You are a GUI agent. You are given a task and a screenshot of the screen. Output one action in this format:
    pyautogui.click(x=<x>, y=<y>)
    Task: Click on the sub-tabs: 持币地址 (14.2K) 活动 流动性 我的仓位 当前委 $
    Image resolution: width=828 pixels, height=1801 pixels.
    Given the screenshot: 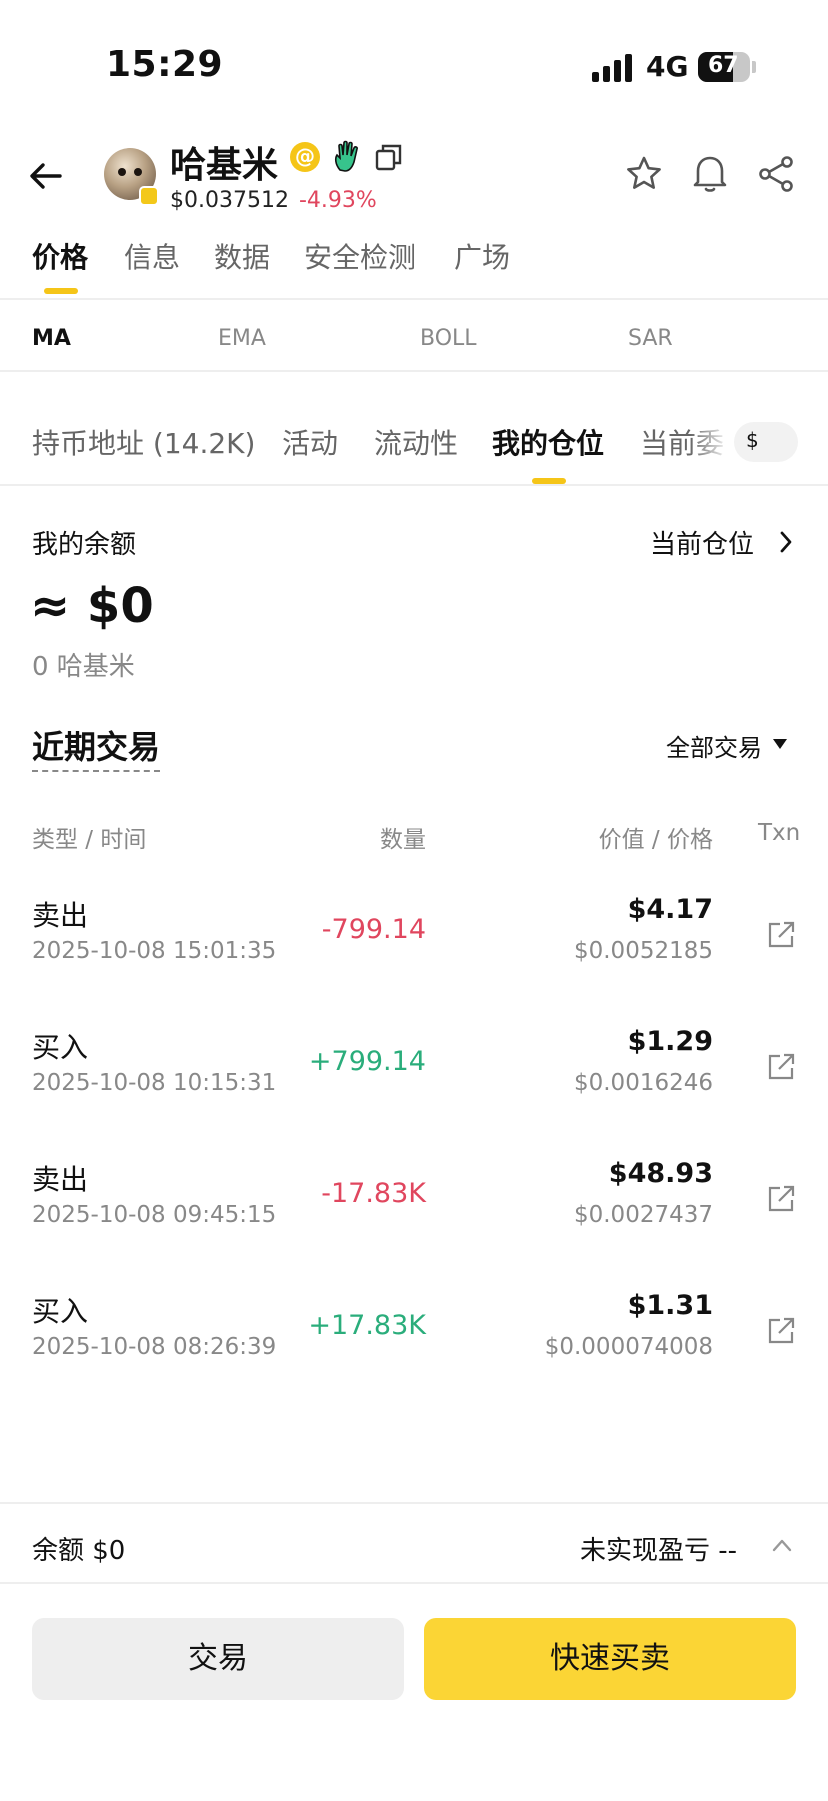 What is the action you would take?
    pyautogui.click(x=414, y=429)
    